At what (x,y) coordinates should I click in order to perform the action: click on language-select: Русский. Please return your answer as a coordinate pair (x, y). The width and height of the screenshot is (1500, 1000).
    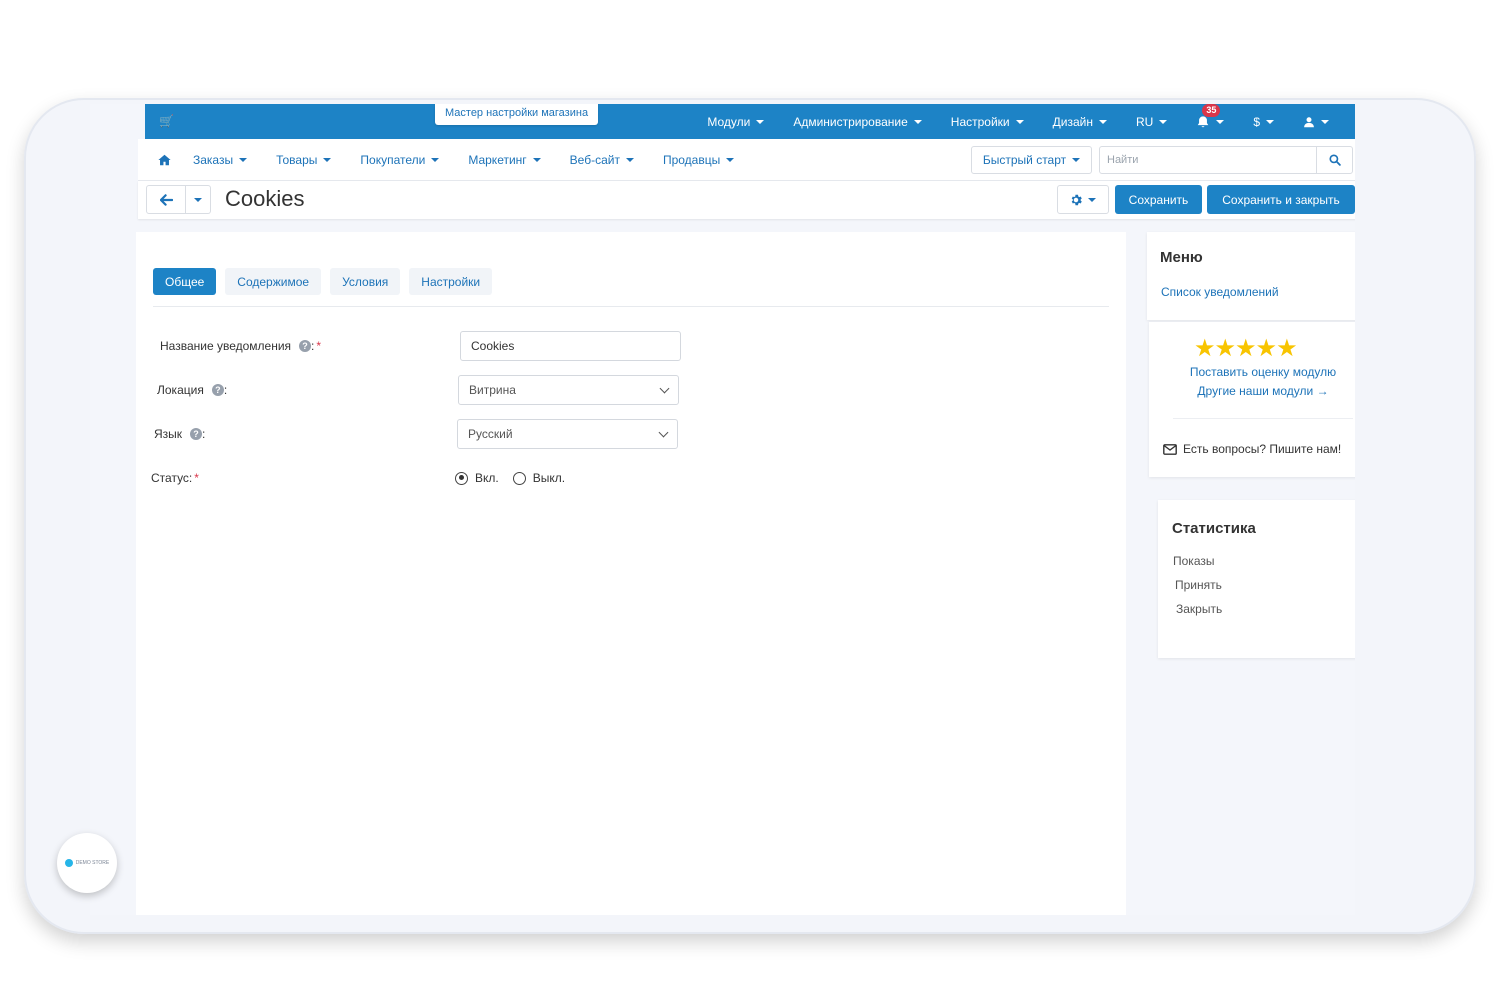
    Looking at the image, I should click on (567, 434).